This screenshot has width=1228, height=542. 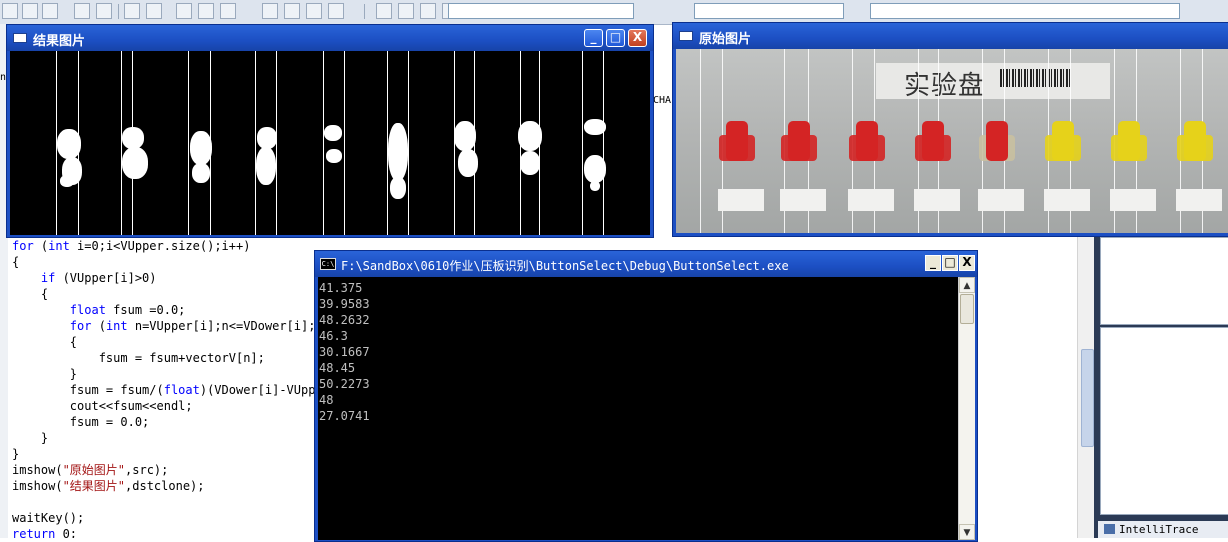 I want to click on result-window-titlebar: 结果图片 _ □ X, so click(x=330, y=38).